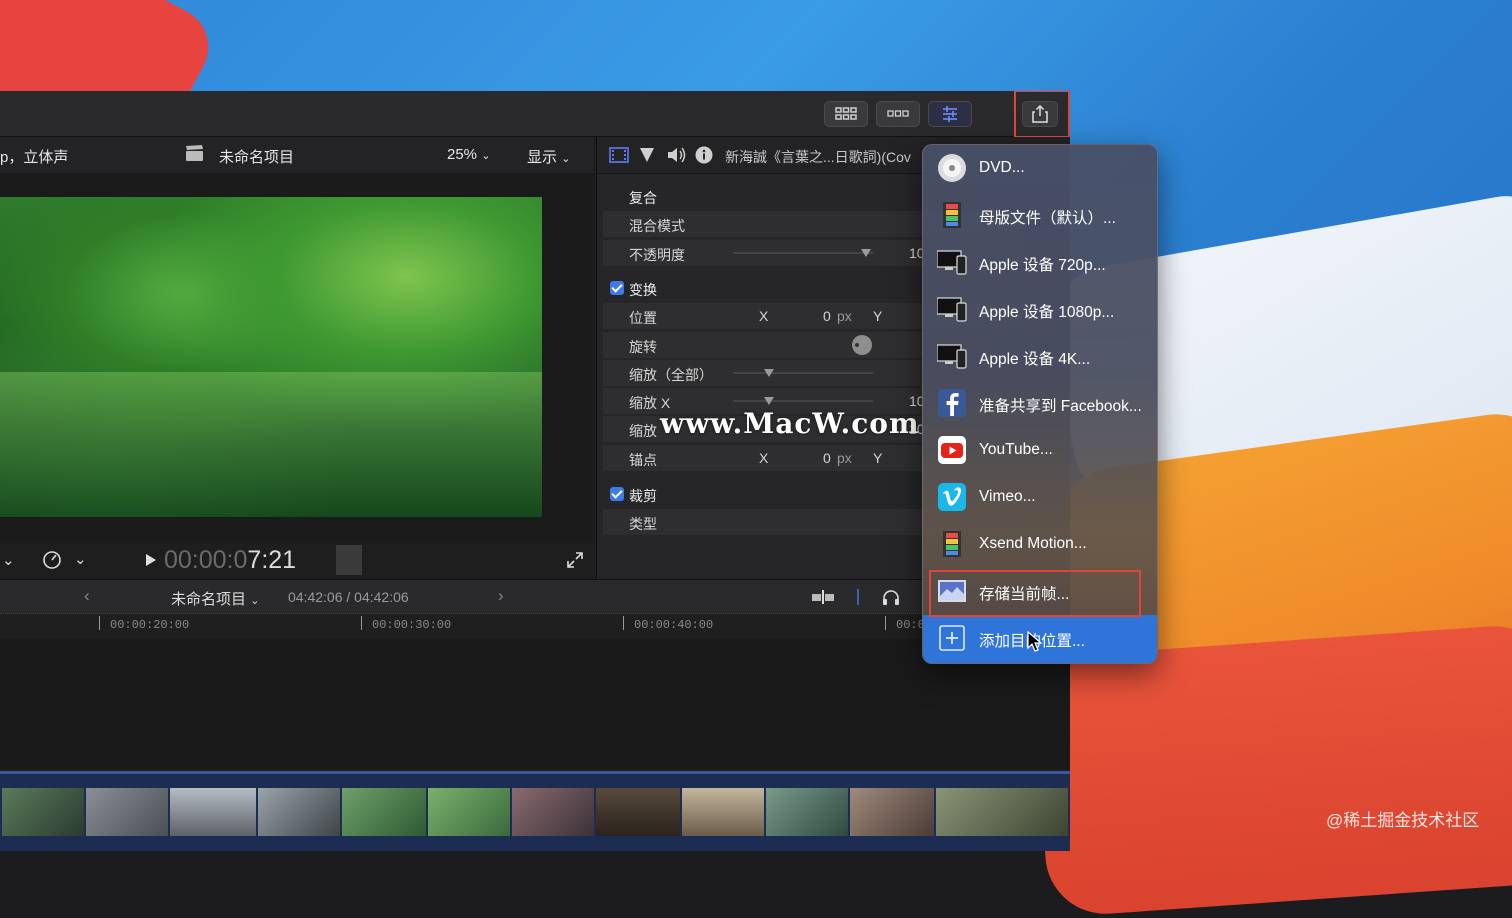 Image resolution: width=1512 pixels, height=918 pixels. I want to click on video-inspector-icon, so click(619, 156).